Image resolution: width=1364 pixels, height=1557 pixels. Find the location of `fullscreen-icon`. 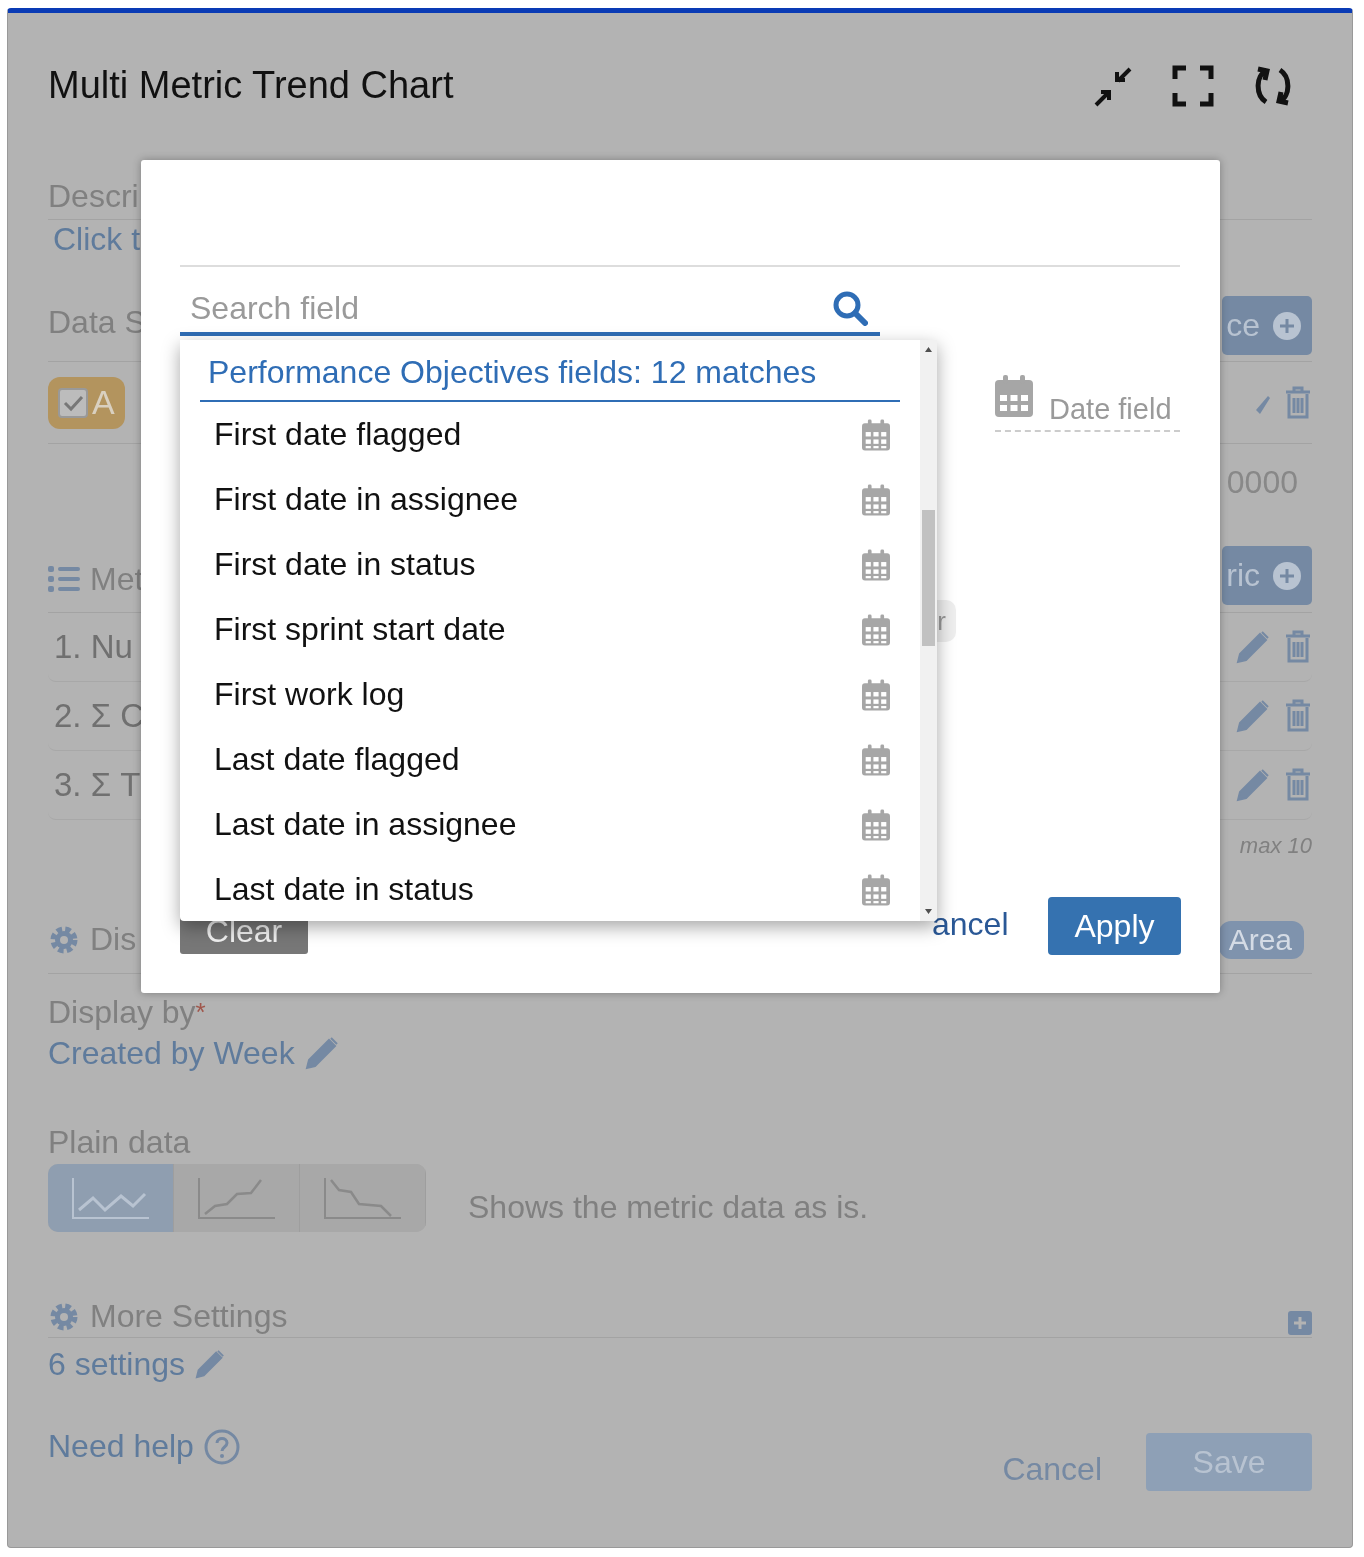

fullscreen-icon is located at coordinates (1193, 85).